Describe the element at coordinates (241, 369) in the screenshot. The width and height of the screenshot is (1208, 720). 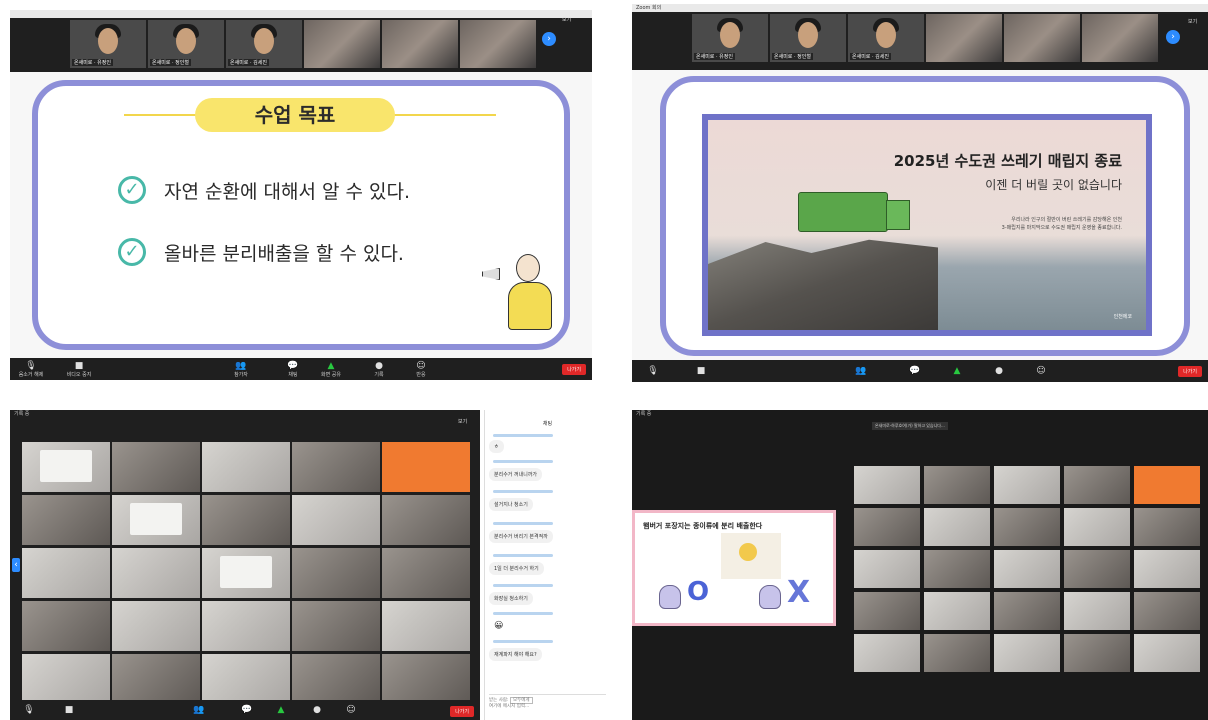
I see `participants-button: 👥 참가자` at that location.